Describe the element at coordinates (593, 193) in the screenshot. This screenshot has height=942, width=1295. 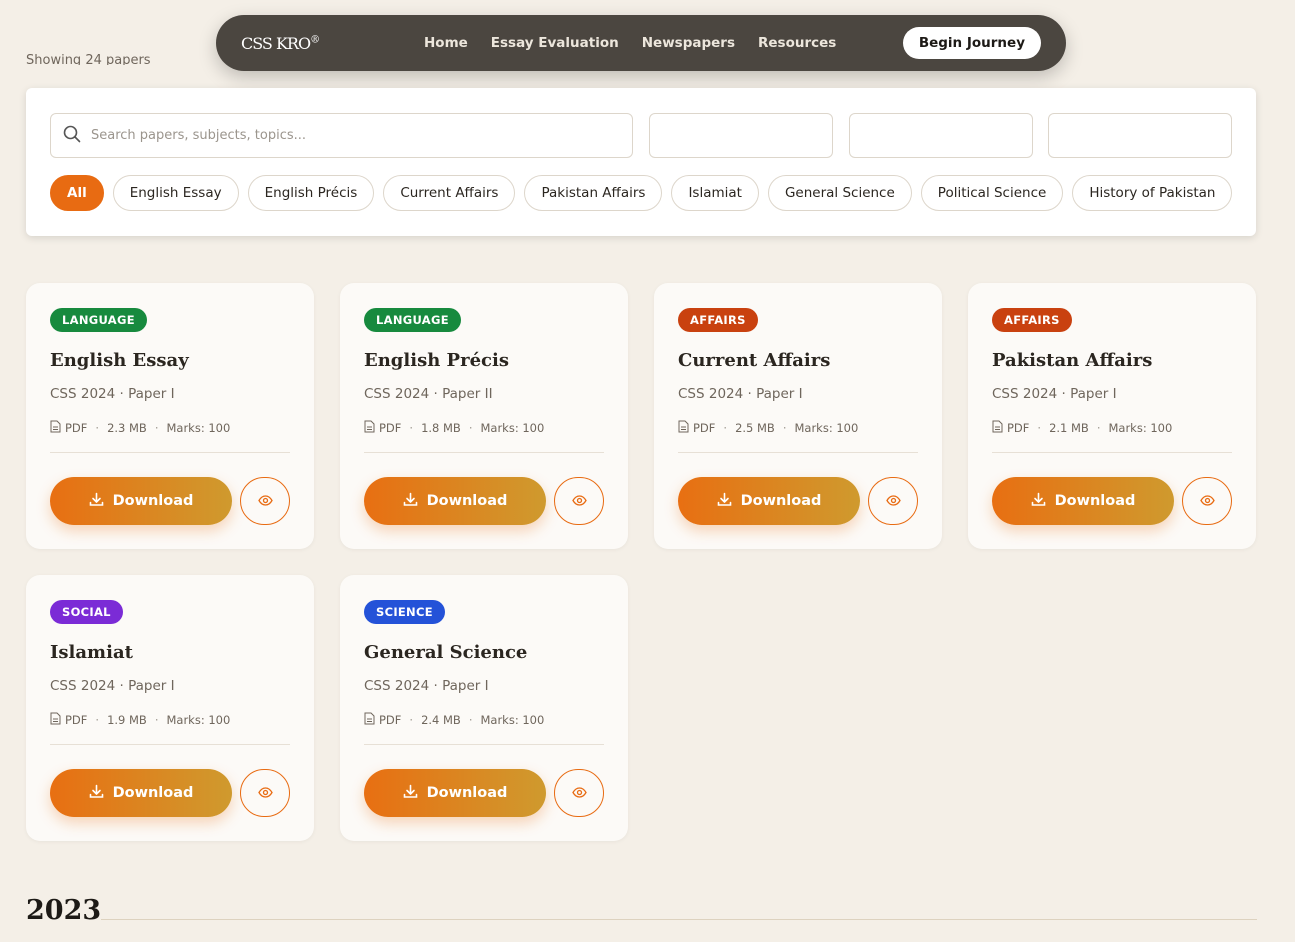
I see `chip-pakistan-affairs: Pakistan Affairs` at that location.